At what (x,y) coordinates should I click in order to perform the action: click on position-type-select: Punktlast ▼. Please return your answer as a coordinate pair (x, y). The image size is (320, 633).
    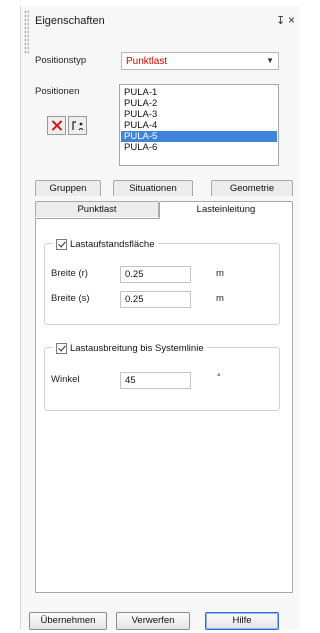
    Looking at the image, I should click on (200, 61).